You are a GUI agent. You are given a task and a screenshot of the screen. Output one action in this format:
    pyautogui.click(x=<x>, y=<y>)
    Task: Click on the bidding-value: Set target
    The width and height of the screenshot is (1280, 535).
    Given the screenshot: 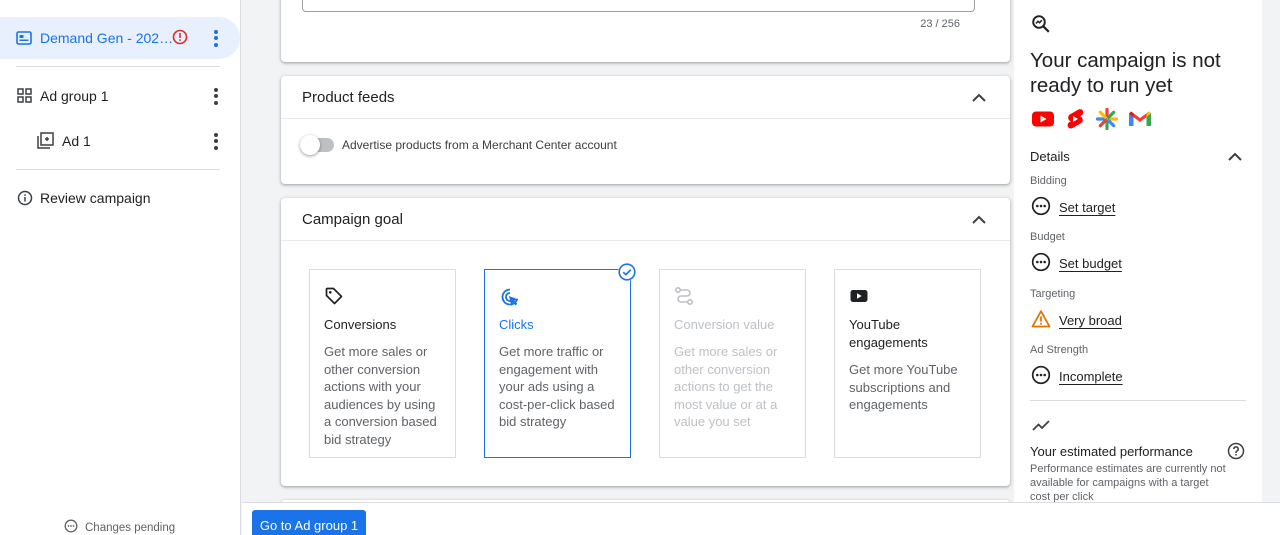 What is the action you would take?
    pyautogui.click(x=1073, y=207)
    